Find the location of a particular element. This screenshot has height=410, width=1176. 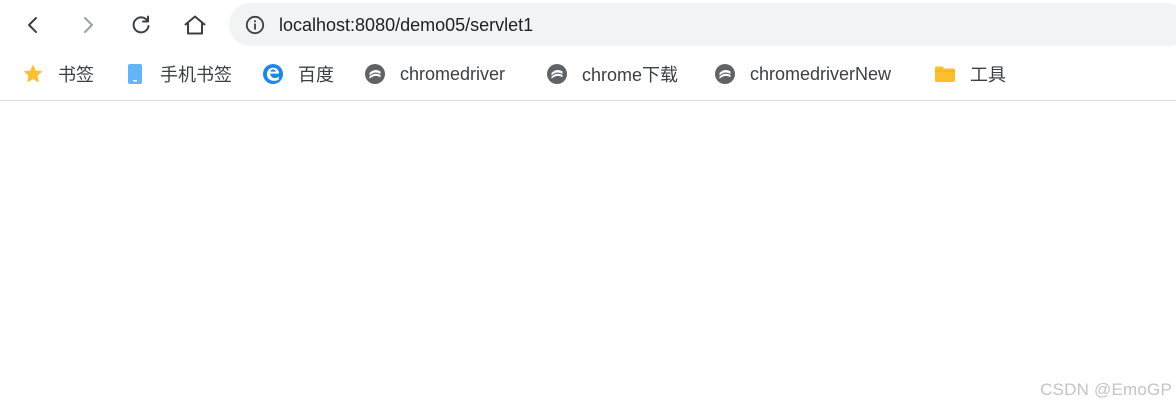

bookmark-item-chromedriver: chromedriver is located at coordinates (434, 74).